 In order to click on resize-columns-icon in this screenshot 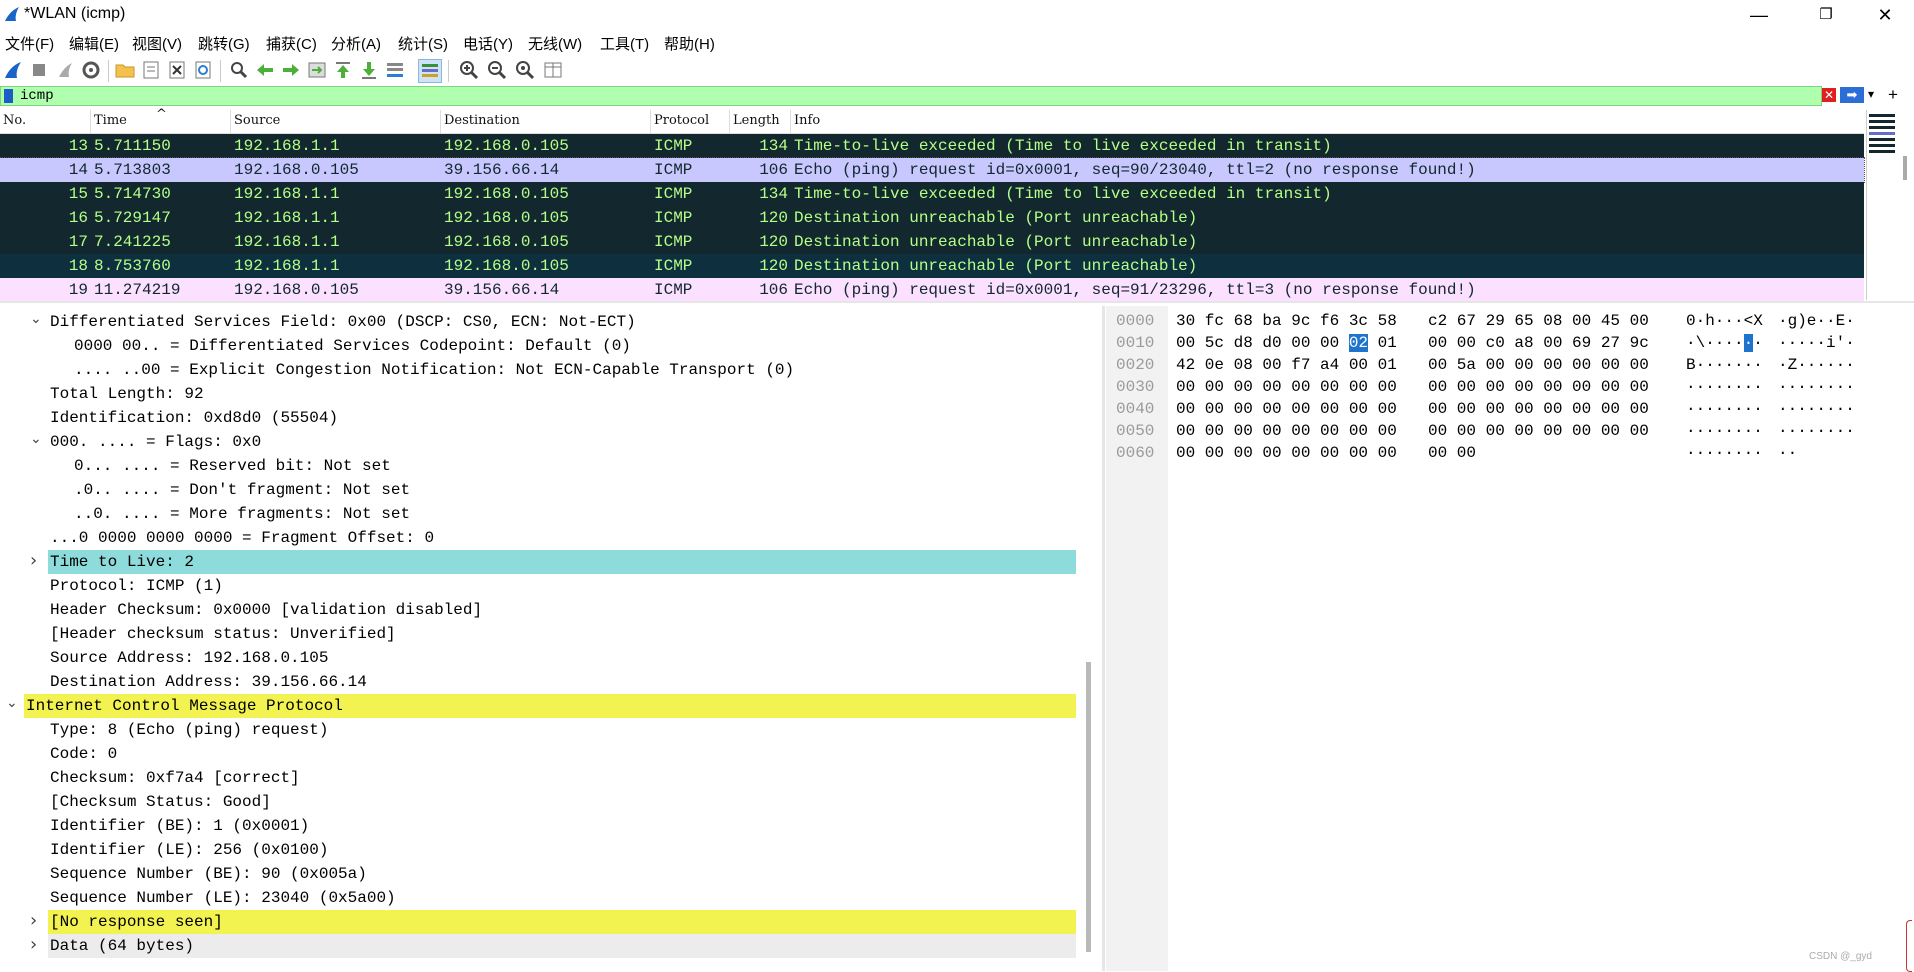, I will do `click(553, 70)`.